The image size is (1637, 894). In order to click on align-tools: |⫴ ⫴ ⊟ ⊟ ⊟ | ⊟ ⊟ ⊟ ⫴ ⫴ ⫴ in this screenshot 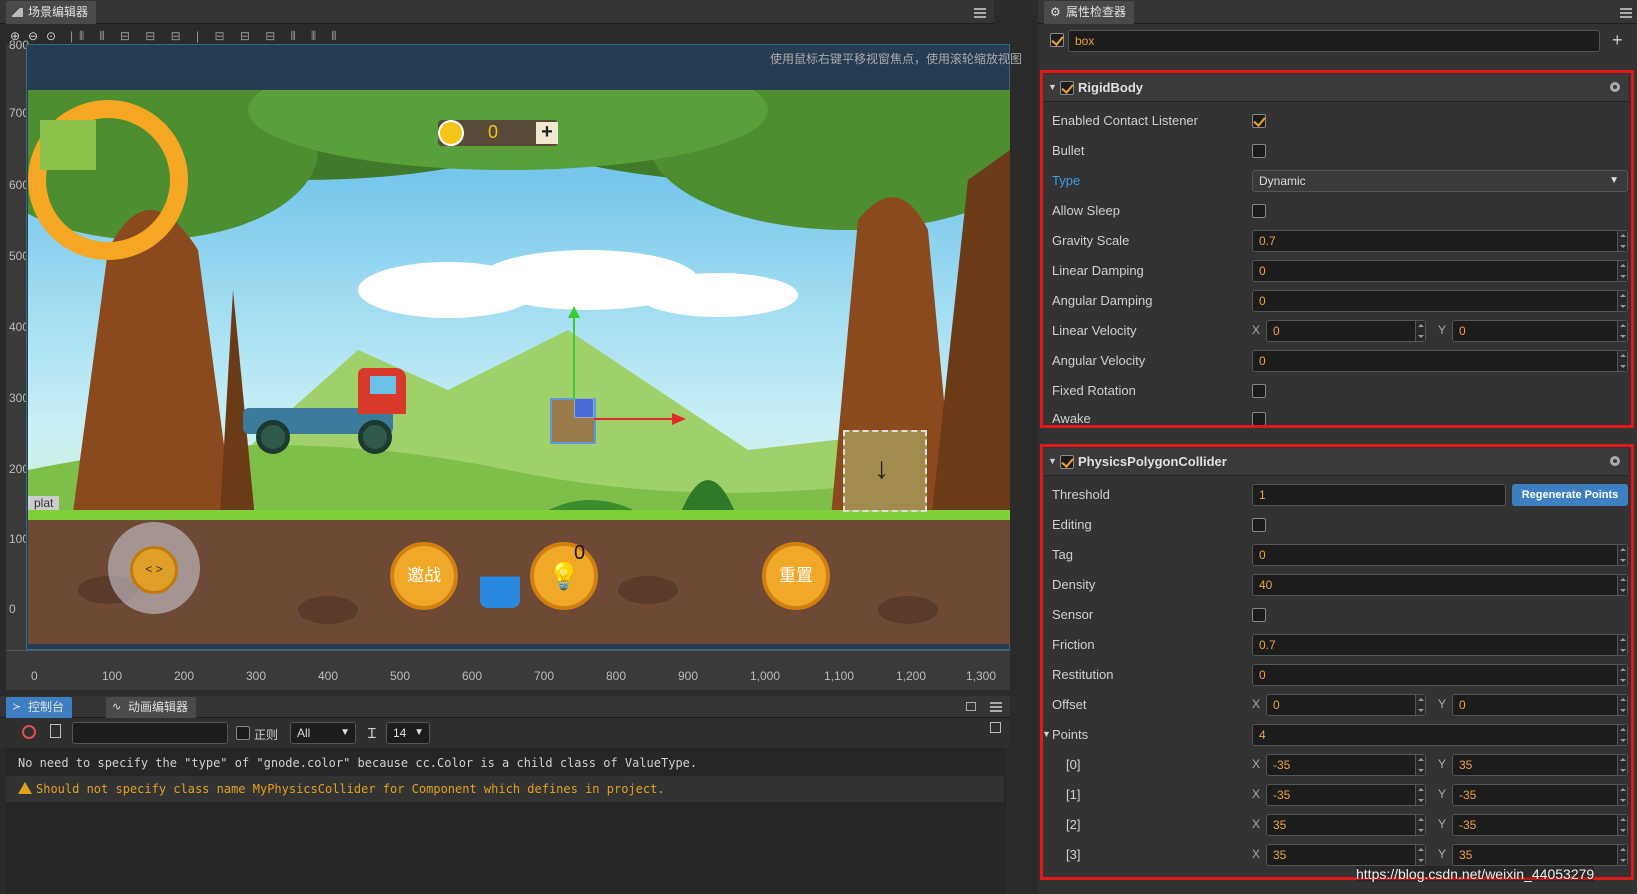, I will do `click(206, 36)`.